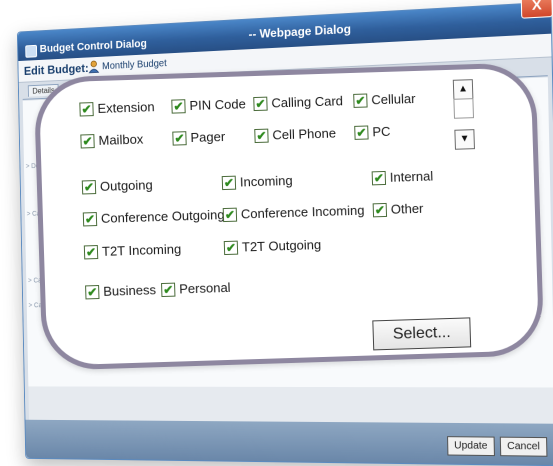 This screenshot has width=553, height=466. Describe the element at coordinates (121, 139) in the screenshot. I see `checkbox-label: Mailbox` at that location.